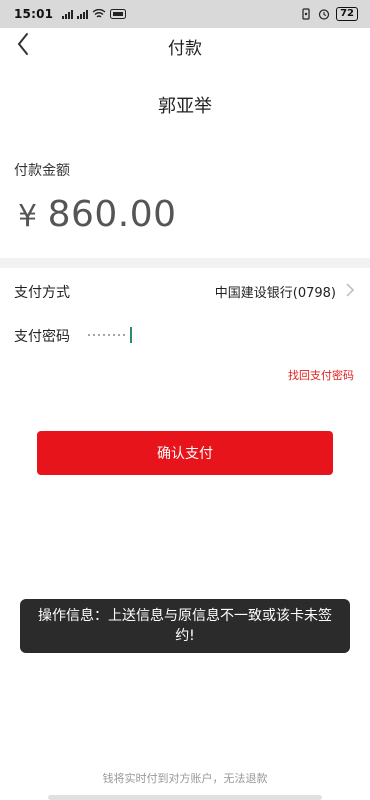 The image size is (370, 800). What do you see at coordinates (28, 216) in the screenshot?
I see `currency-symbol: ¥` at bounding box center [28, 216].